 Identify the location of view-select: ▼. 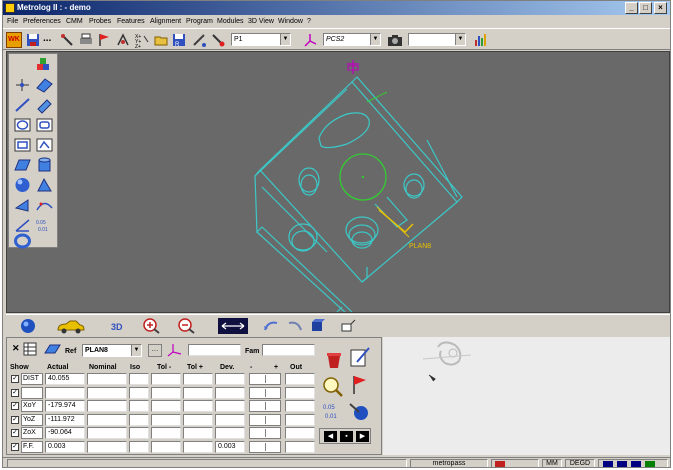
(437, 39).